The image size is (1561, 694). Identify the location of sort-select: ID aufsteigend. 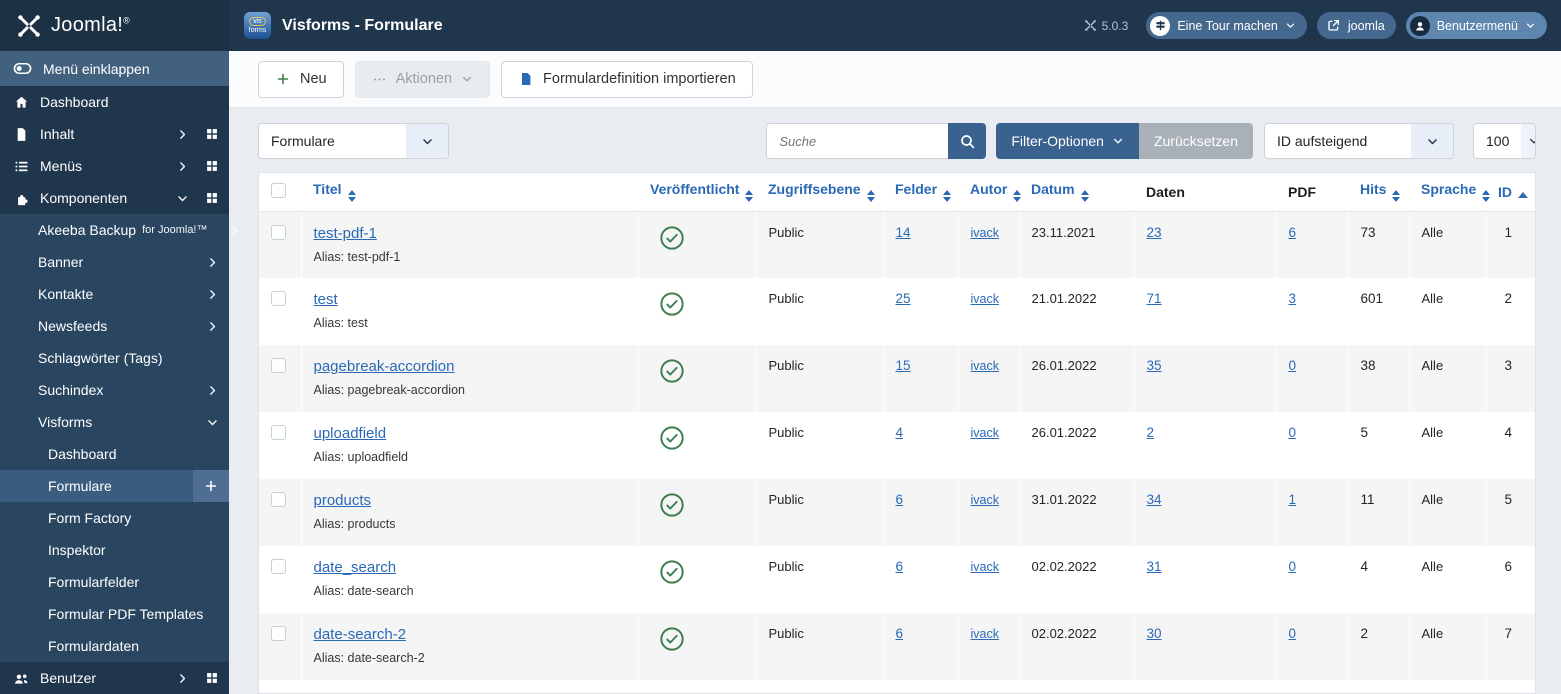
(1359, 141).